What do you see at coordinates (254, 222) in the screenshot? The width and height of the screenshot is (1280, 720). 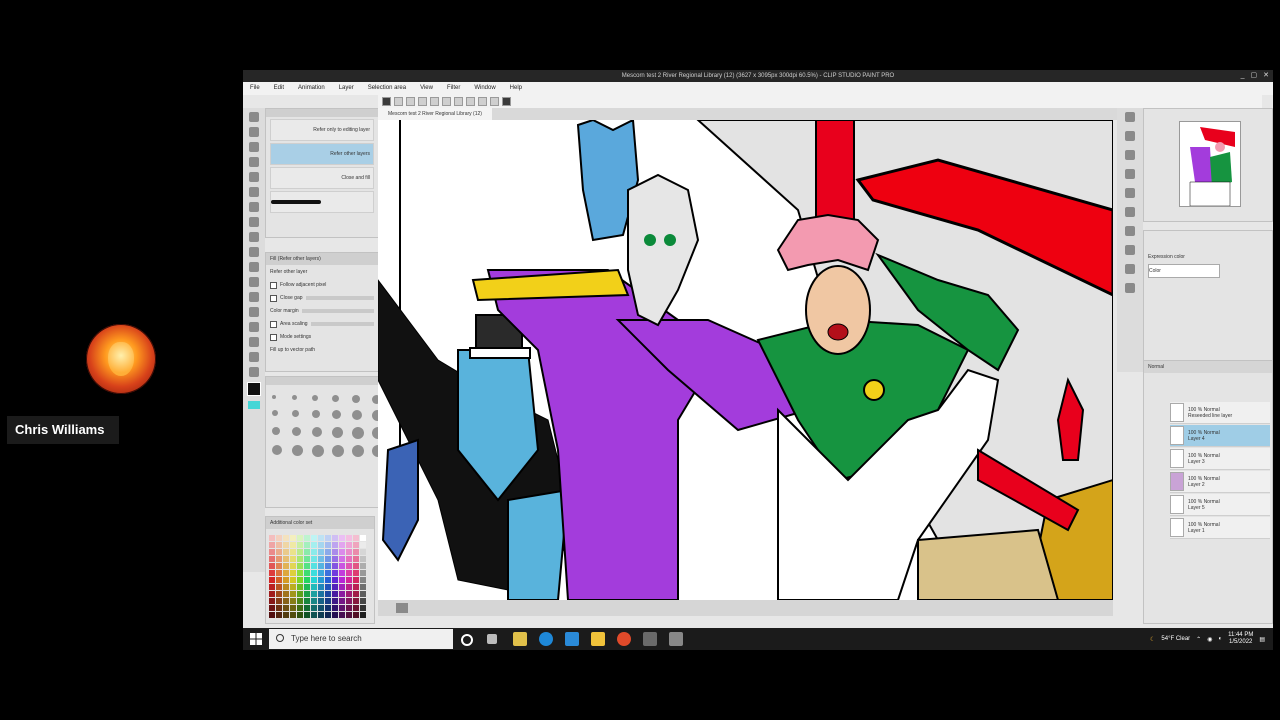 I see `pen-tool-icon` at bounding box center [254, 222].